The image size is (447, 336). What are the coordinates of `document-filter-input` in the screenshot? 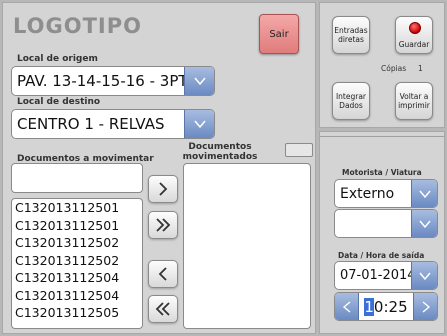 It's located at (77, 178).